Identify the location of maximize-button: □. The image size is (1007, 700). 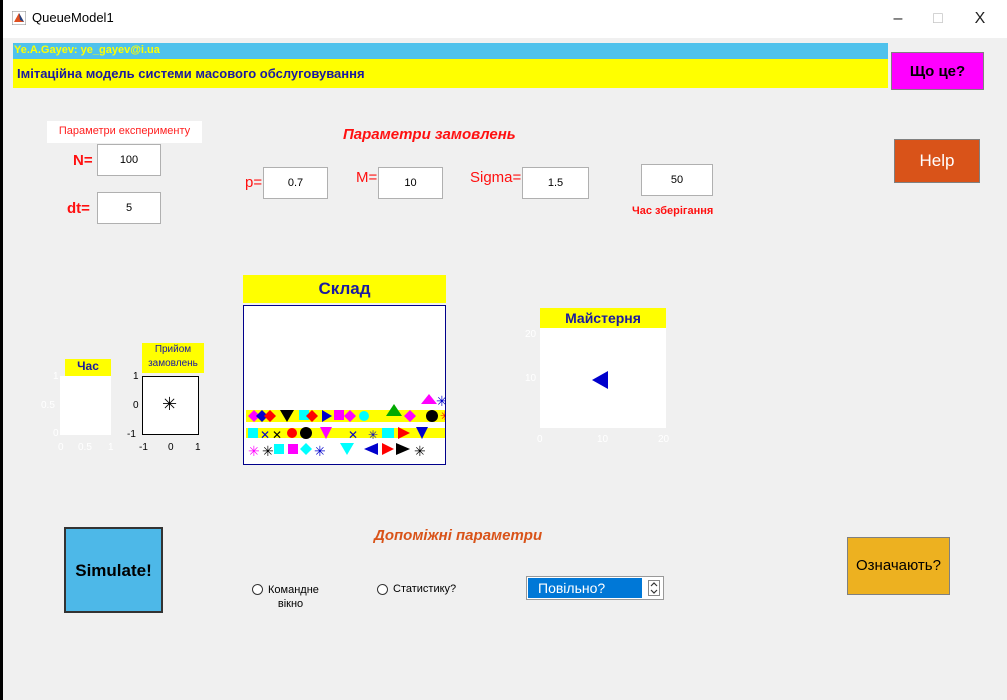
(938, 19).